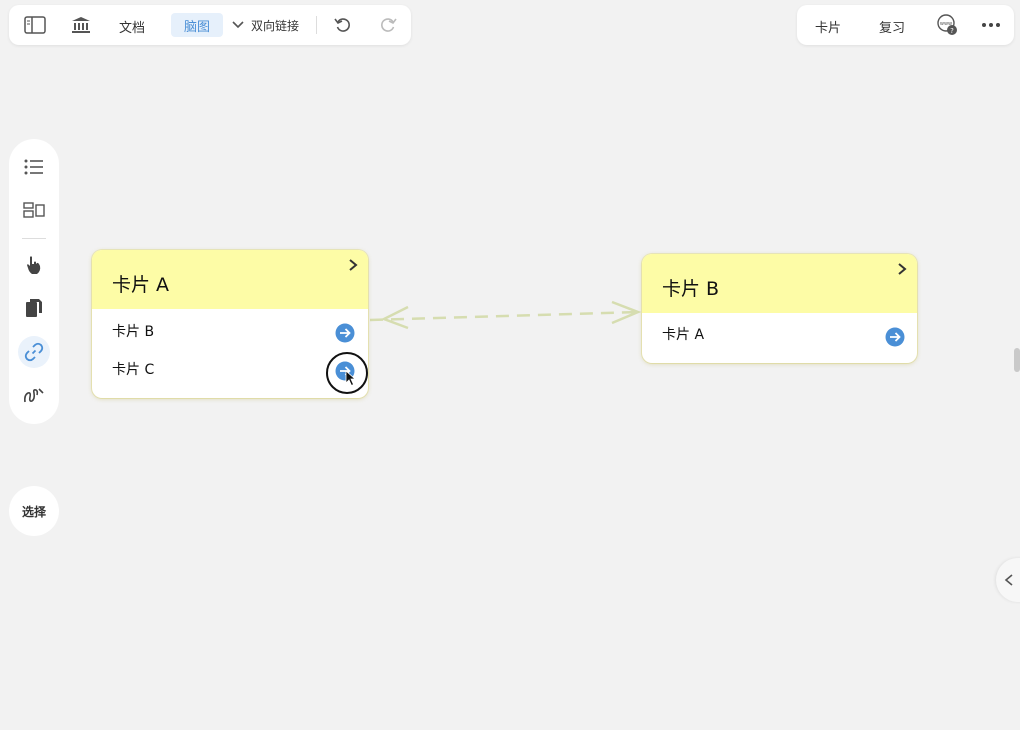  Describe the element at coordinates (388, 25) in the screenshot. I see `redo-icon` at that location.